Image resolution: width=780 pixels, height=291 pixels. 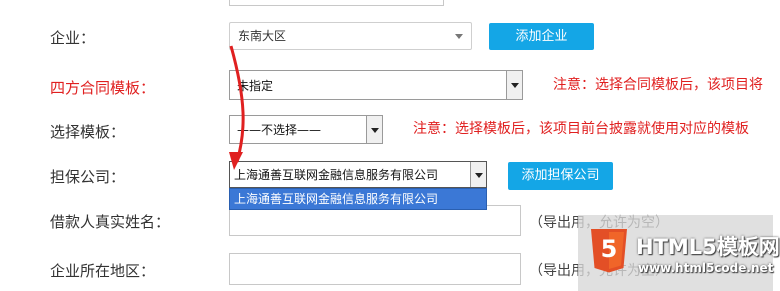 I want to click on four-party-template-value: 未指定, so click(x=255, y=86).